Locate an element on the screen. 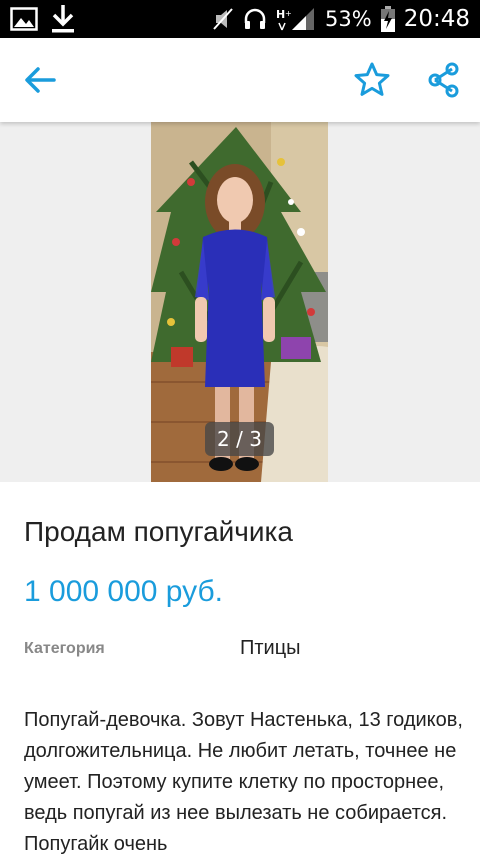  battery-percent: 53% is located at coordinates (348, 19).